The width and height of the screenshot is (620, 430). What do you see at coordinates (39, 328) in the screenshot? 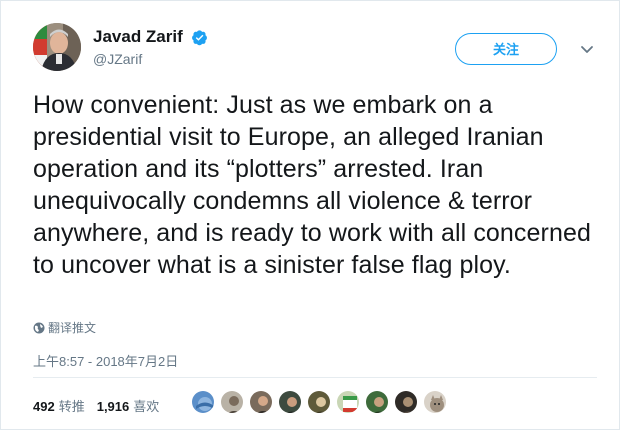
I see `globe-icon` at bounding box center [39, 328].